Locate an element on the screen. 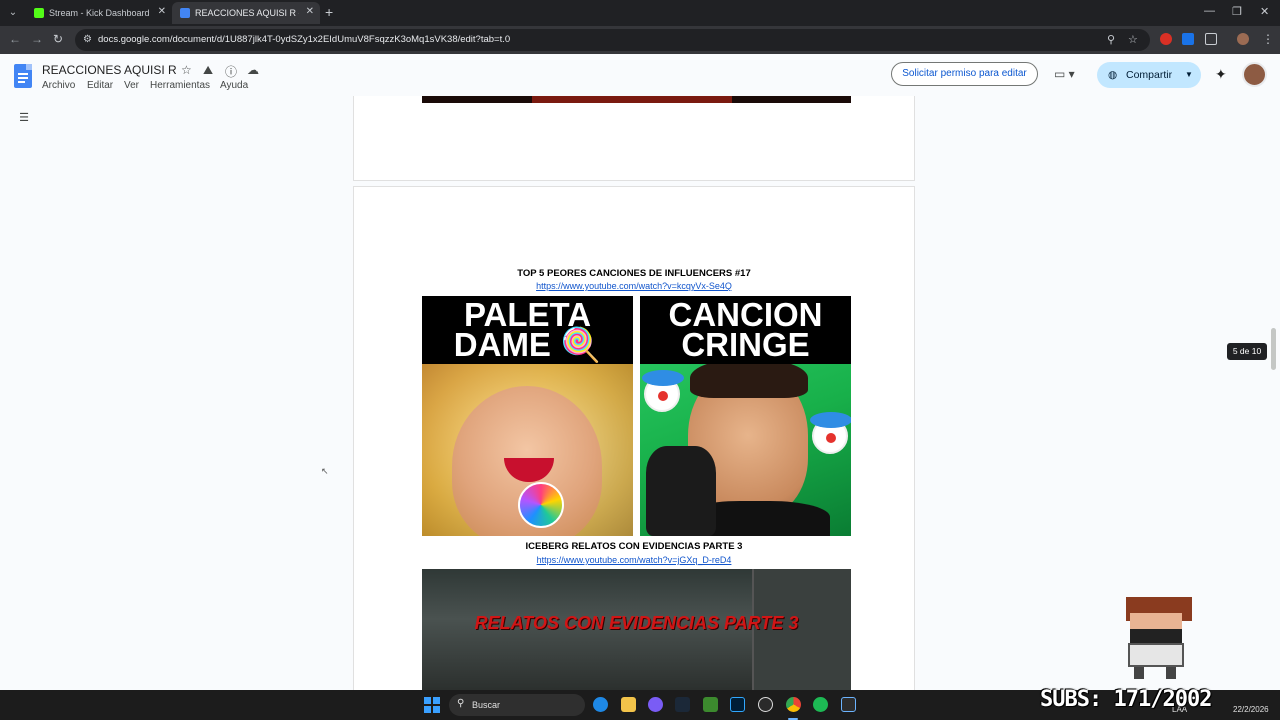  vertical-scrollbar is located at coordinates (1273, 349).